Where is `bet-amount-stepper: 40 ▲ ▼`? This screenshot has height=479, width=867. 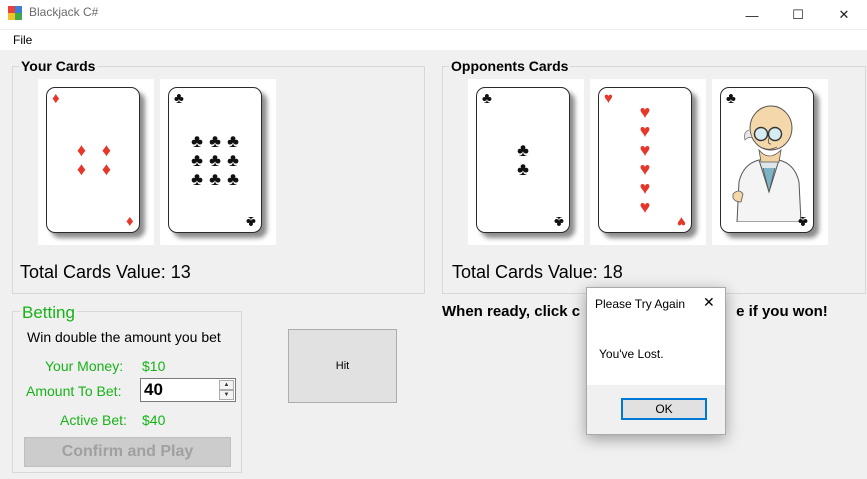 bet-amount-stepper: 40 ▲ ▼ is located at coordinates (188, 390).